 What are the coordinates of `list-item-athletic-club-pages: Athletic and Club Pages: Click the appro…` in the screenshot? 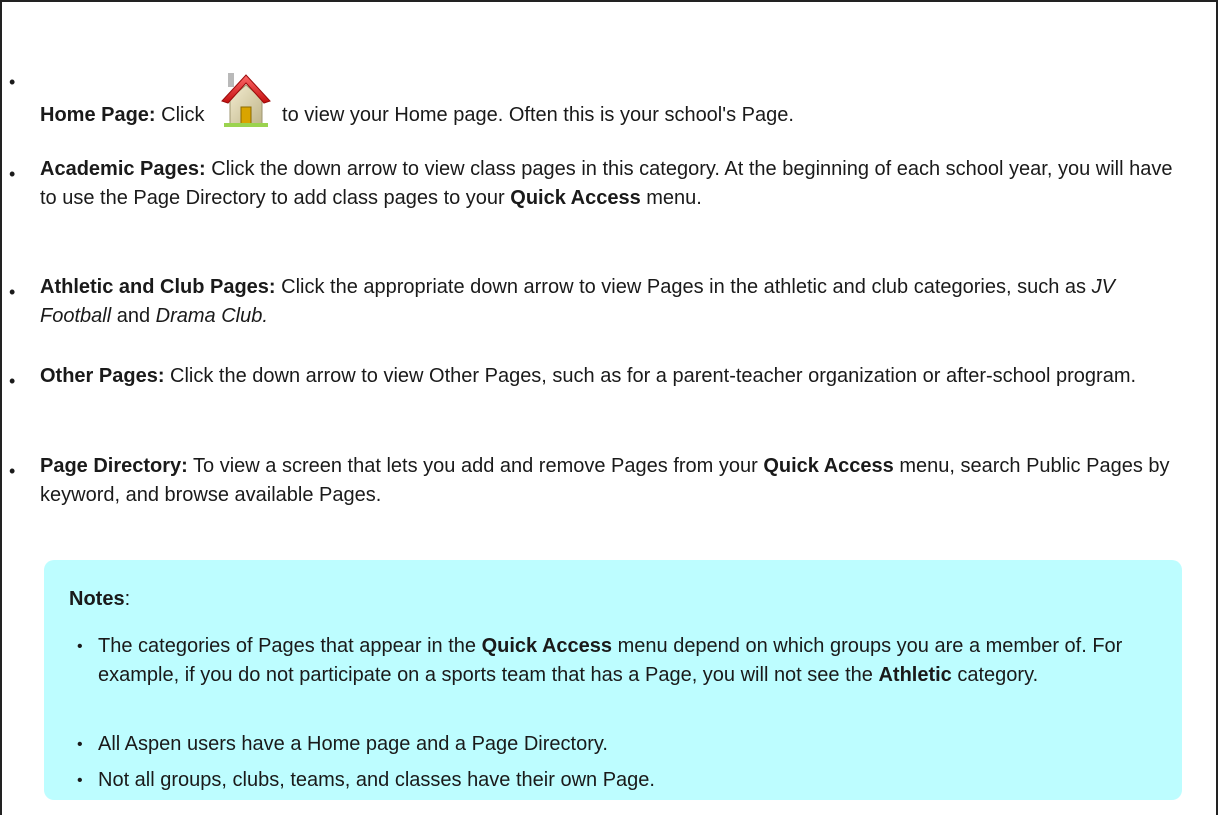 It's located at (577, 301).